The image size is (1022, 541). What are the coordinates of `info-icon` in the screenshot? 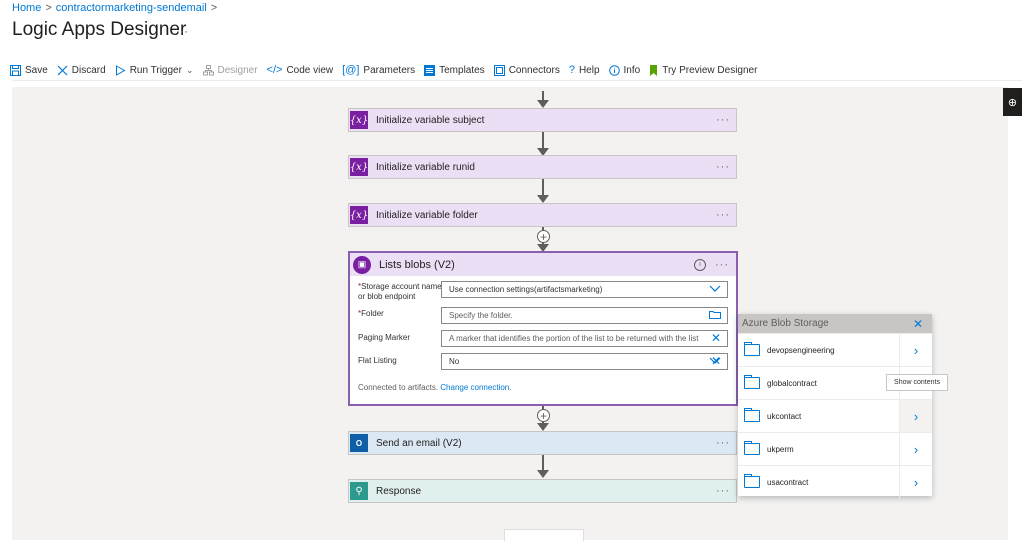 It's located at (614, 70).